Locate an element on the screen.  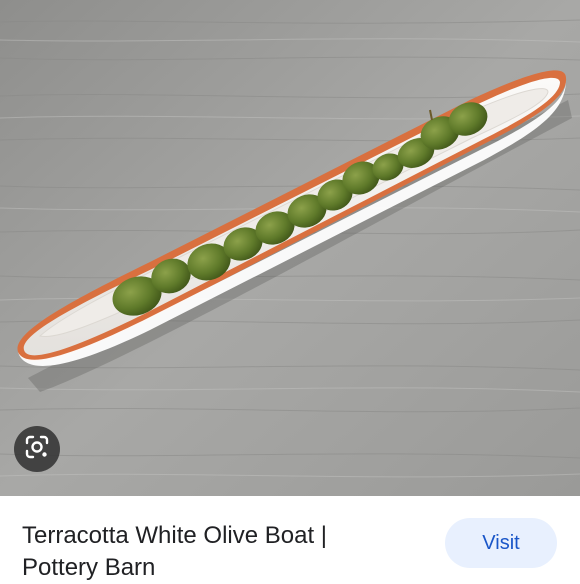
google-lens-button is located at coordinates (37, 449).